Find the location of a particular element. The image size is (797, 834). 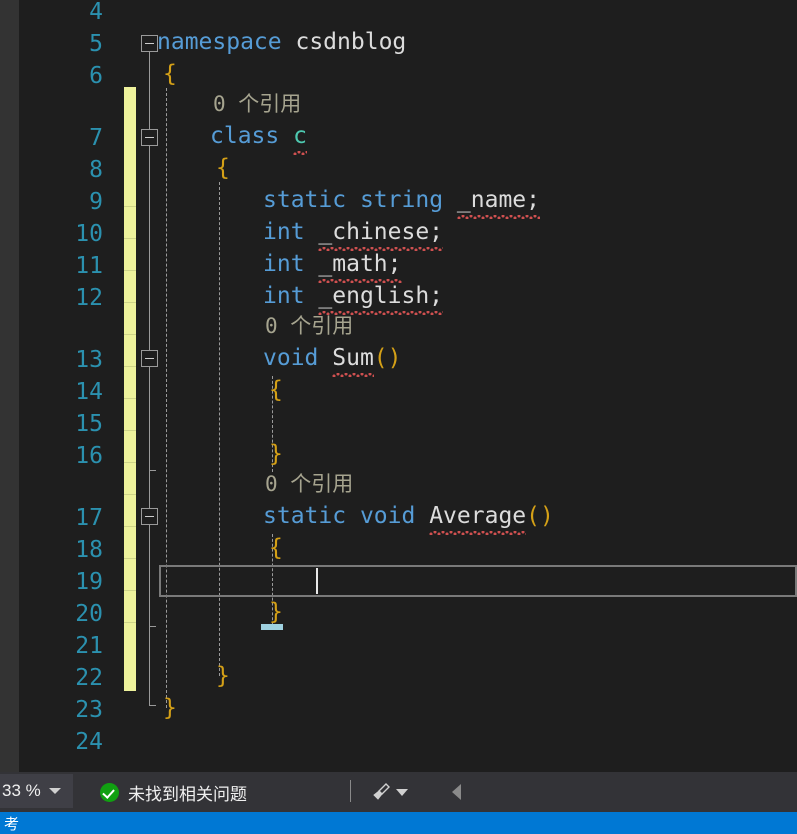

issue-status-label: 未找到相关问题 is located at coordinates (187, 794).